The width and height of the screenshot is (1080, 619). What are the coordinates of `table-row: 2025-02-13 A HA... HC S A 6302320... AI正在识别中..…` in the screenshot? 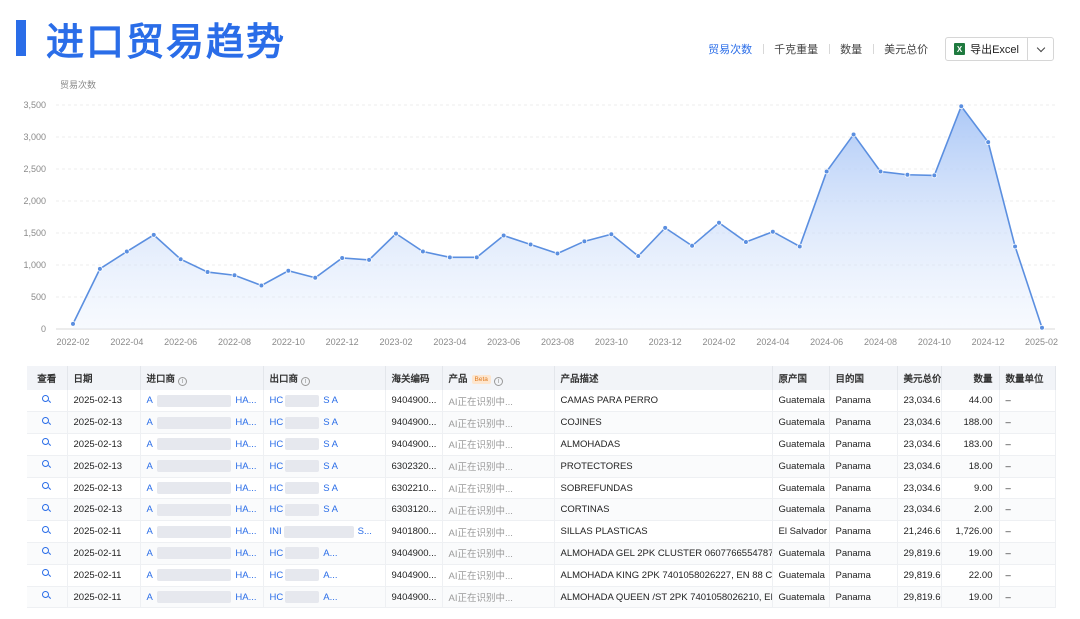 It's located at (541, 466).